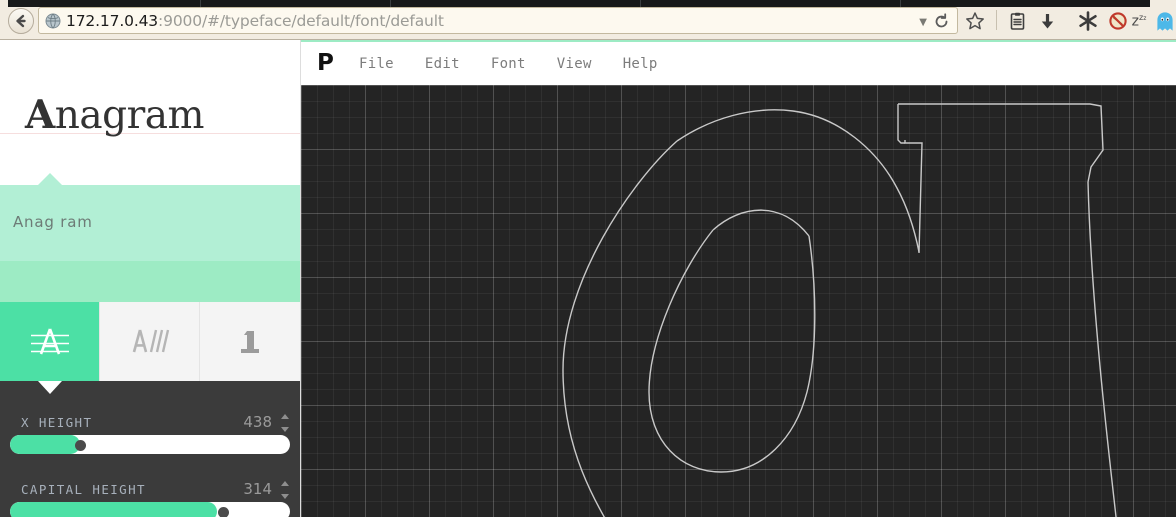 Image resolution: width=1176 pixels, height=517 pixels. Describe the element at coordinates (975, 21) in the screenshot. I see `bookmark-star-icon` at that location.